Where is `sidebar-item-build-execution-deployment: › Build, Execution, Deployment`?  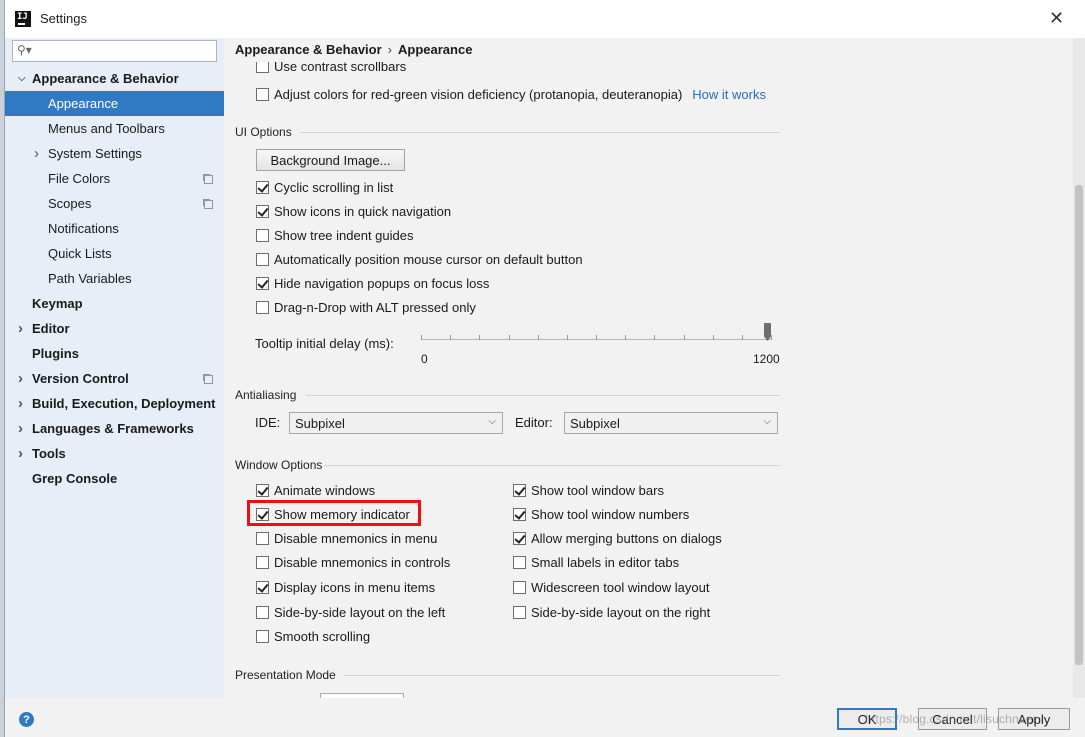
sidebar-item-build-execution-deployment: › Build, Execution, Deployment is located at coordinates (114, 403).